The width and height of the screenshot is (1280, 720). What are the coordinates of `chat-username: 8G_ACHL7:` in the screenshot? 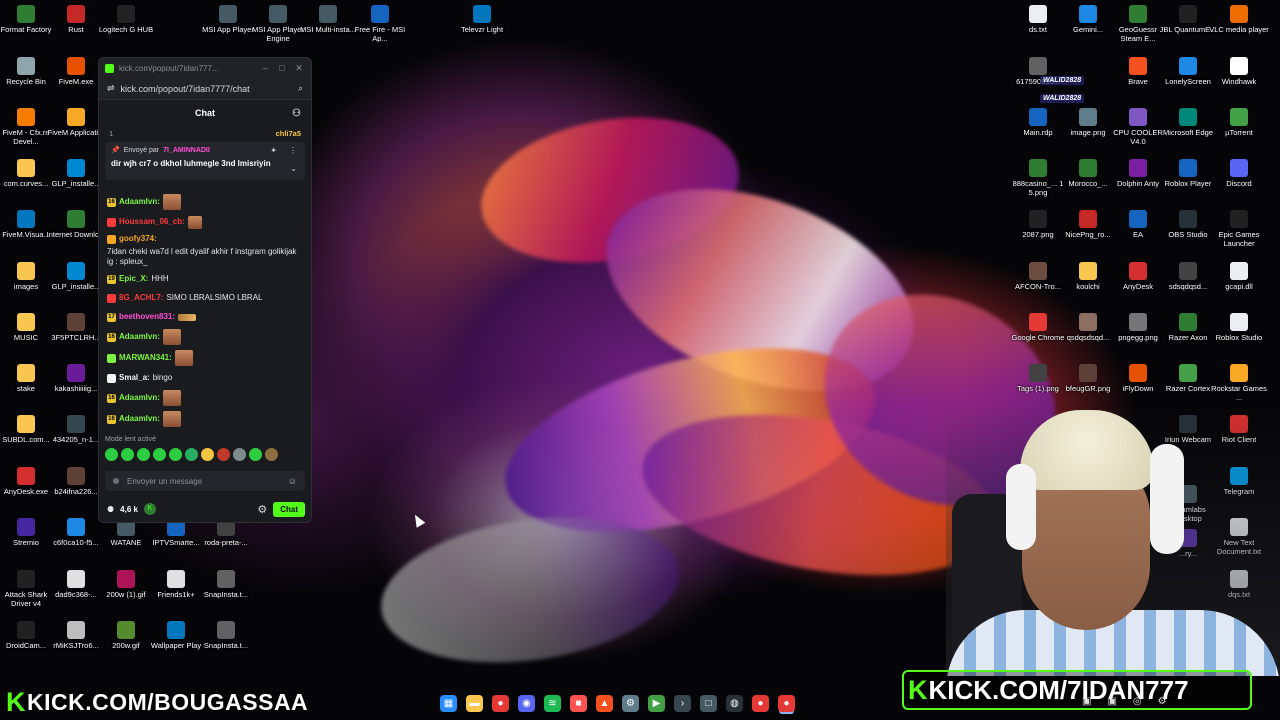 It's located at (141, 298).